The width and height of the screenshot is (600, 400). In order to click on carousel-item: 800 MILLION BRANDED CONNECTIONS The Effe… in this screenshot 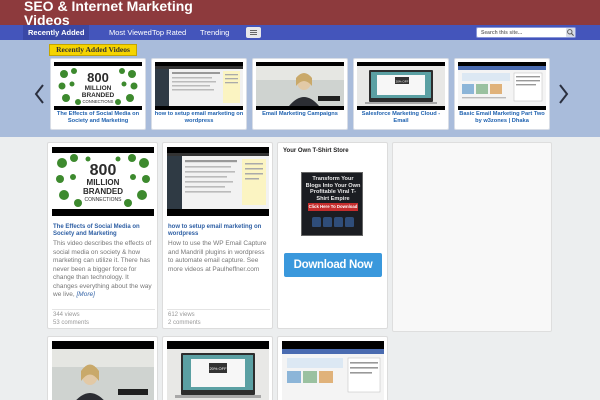, I will do `click(98, 94)`.